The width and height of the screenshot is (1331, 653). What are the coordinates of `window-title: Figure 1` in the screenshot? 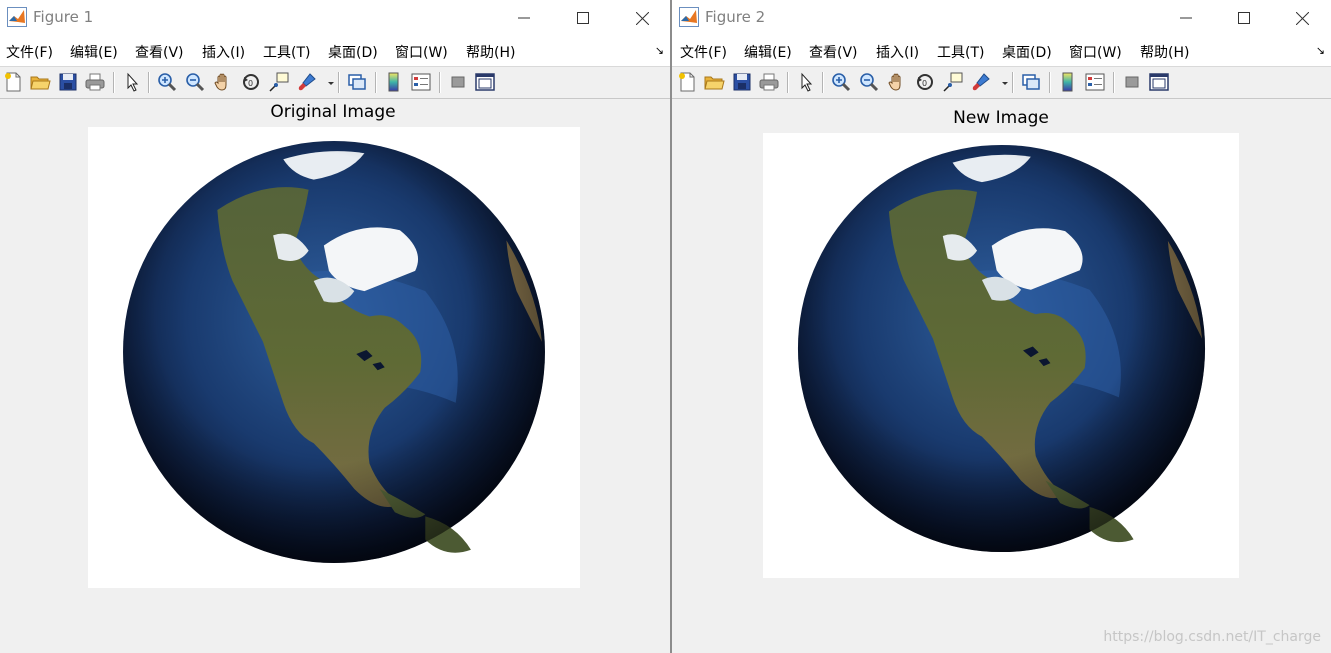 It's located at (63, 17).